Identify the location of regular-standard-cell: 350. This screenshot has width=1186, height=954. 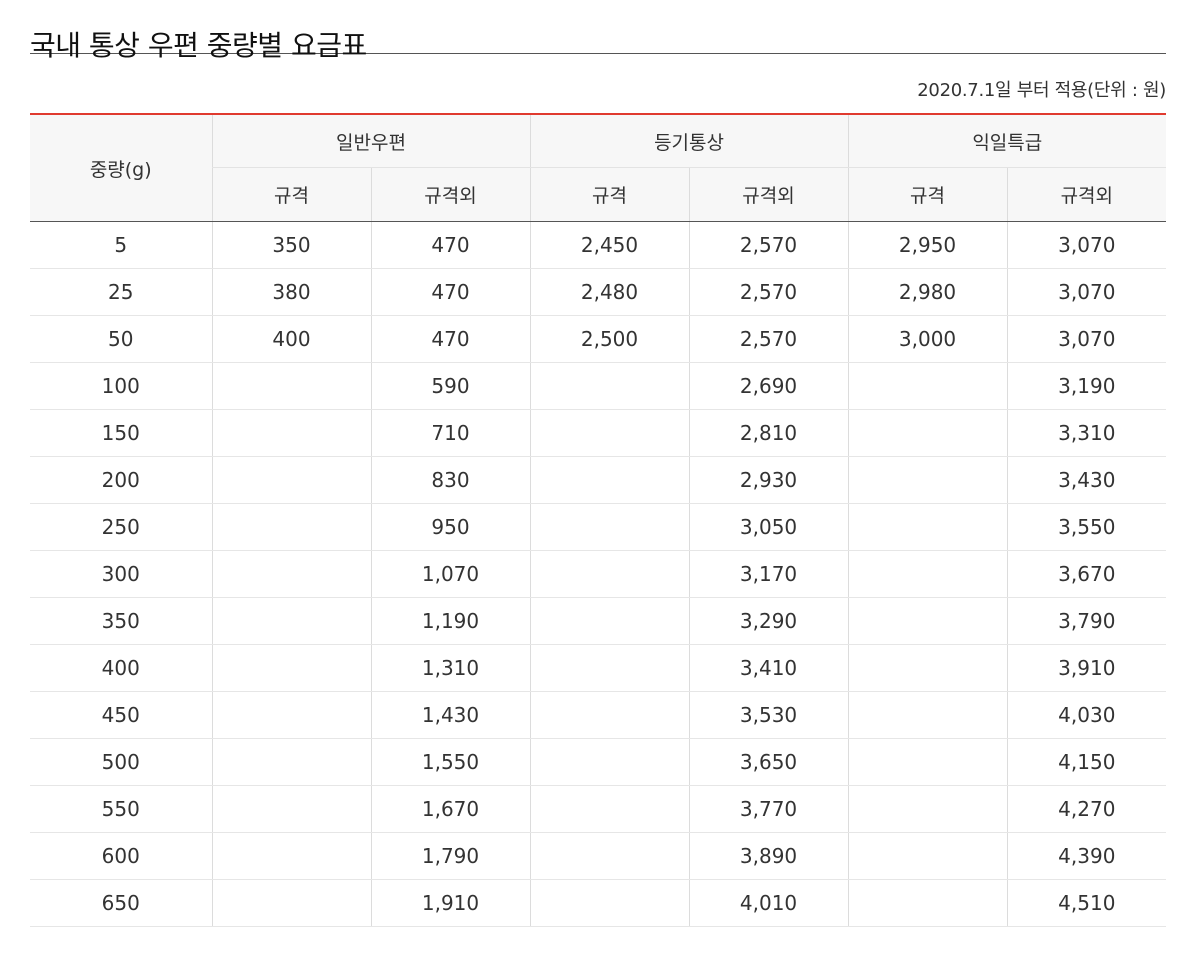
(291, 245).